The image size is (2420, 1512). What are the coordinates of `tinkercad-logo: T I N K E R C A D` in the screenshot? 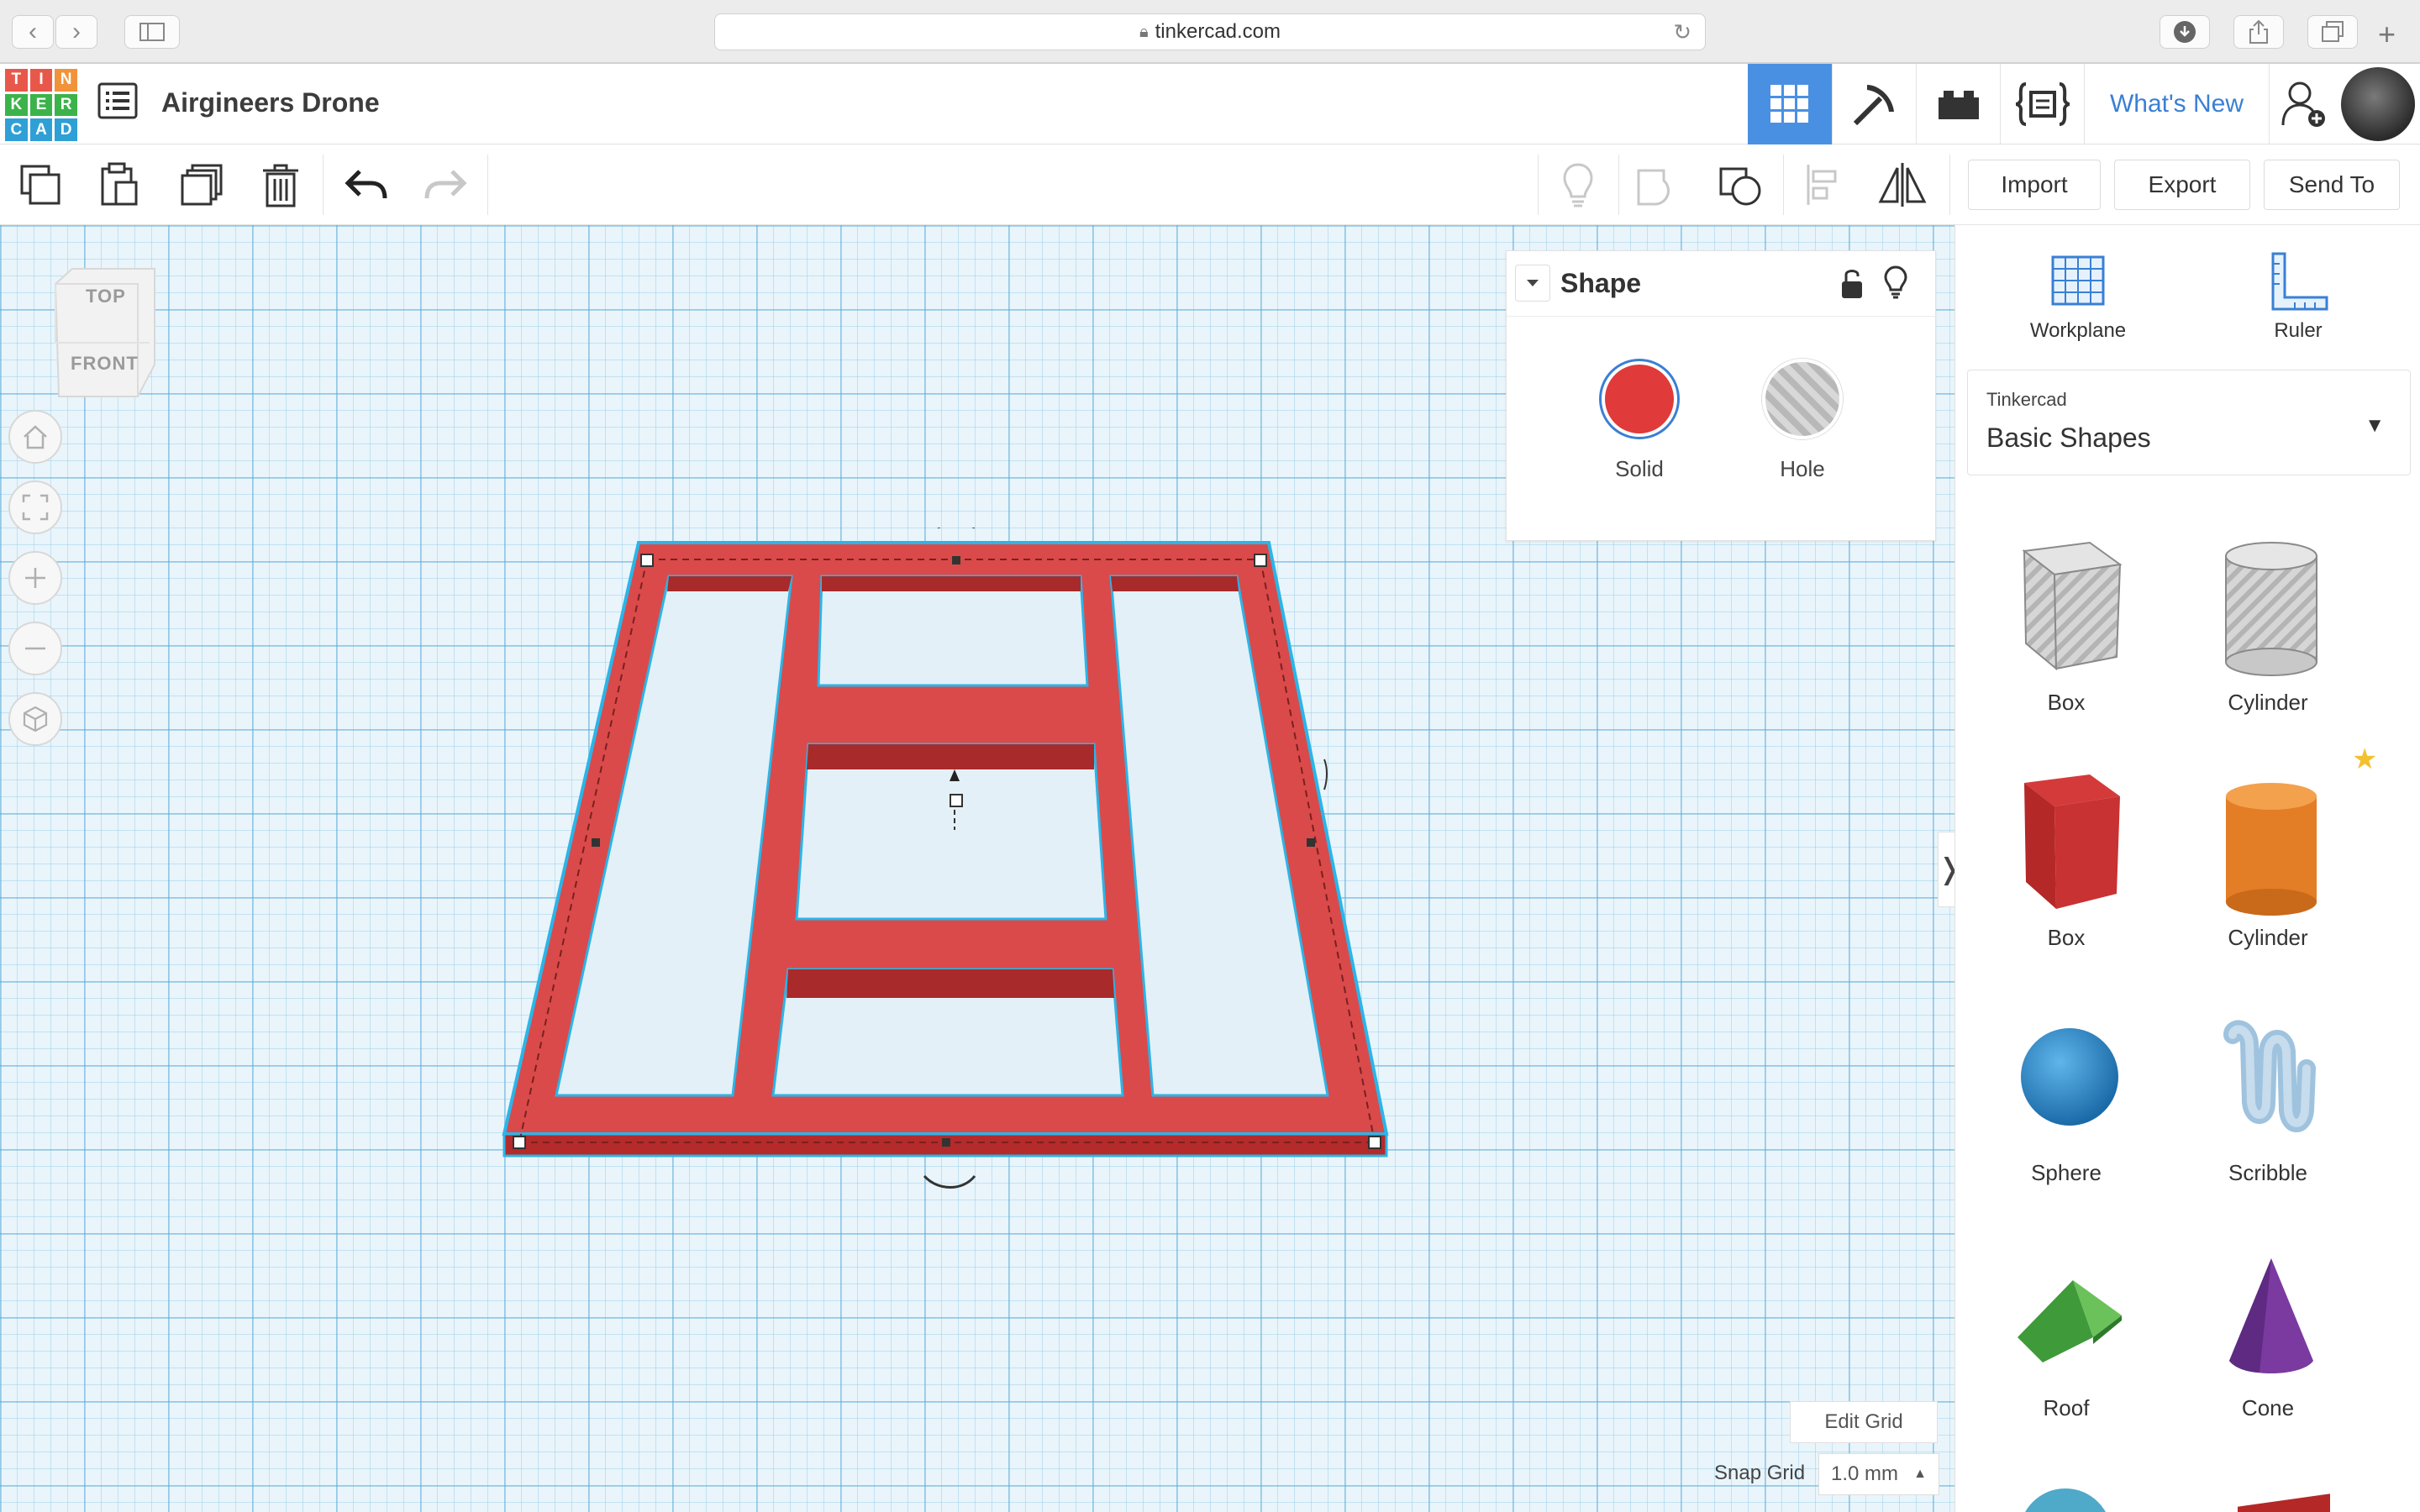 It's located at (41, 105).